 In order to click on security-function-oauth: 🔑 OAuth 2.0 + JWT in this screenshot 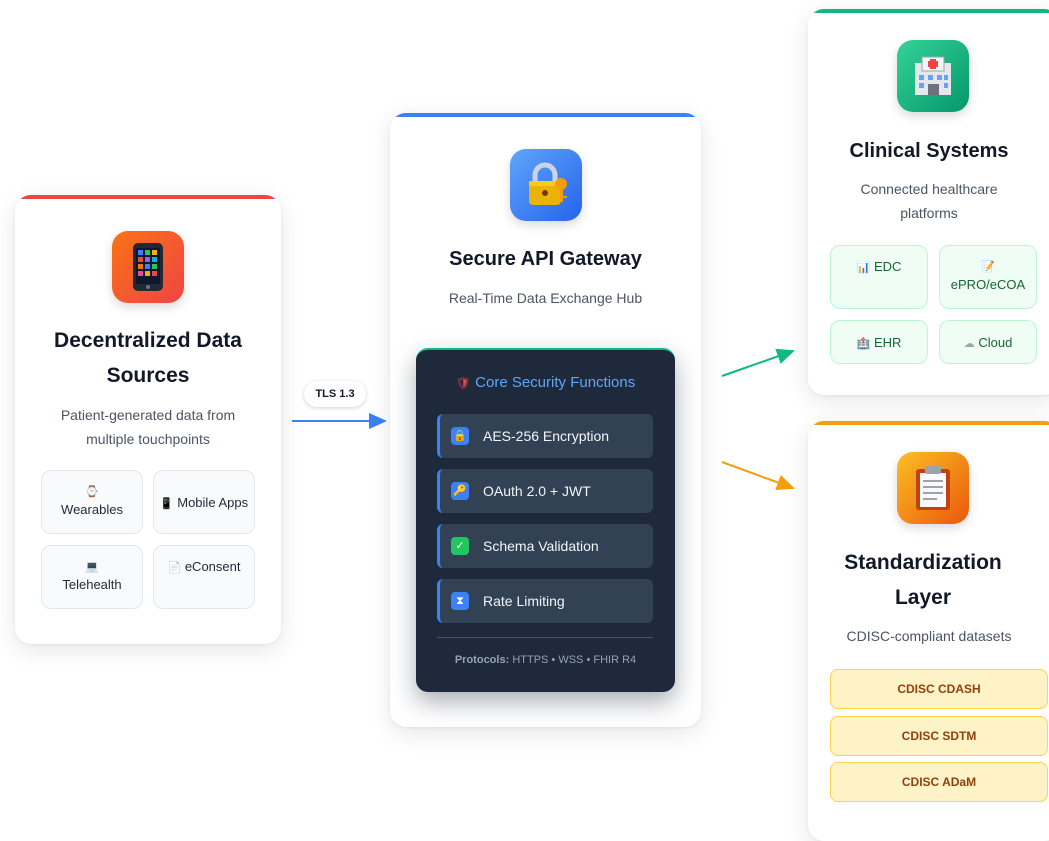, I will do `click(545, 491)`.